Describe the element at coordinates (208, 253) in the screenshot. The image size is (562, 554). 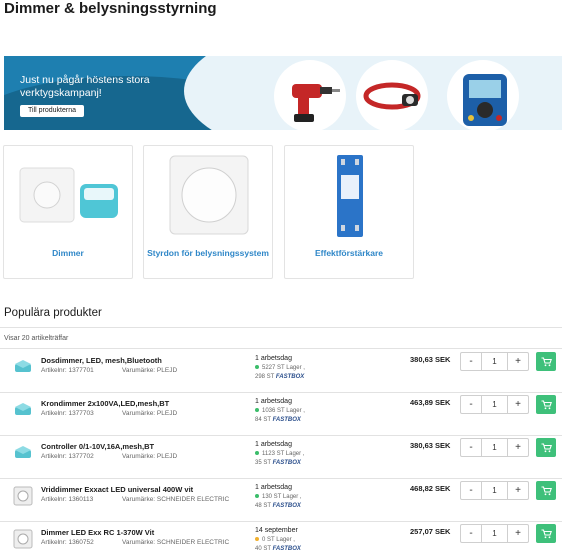
I see `category-label: Styrdon för belysningssystem` at that location.